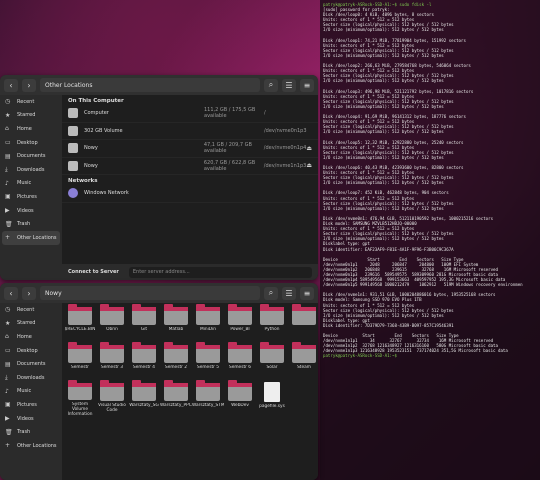 This screenshot has height=480, width=540. Describe the element at coordinates (240, 398) in the screenshot. I see `folder-item: WebDev` at that location.